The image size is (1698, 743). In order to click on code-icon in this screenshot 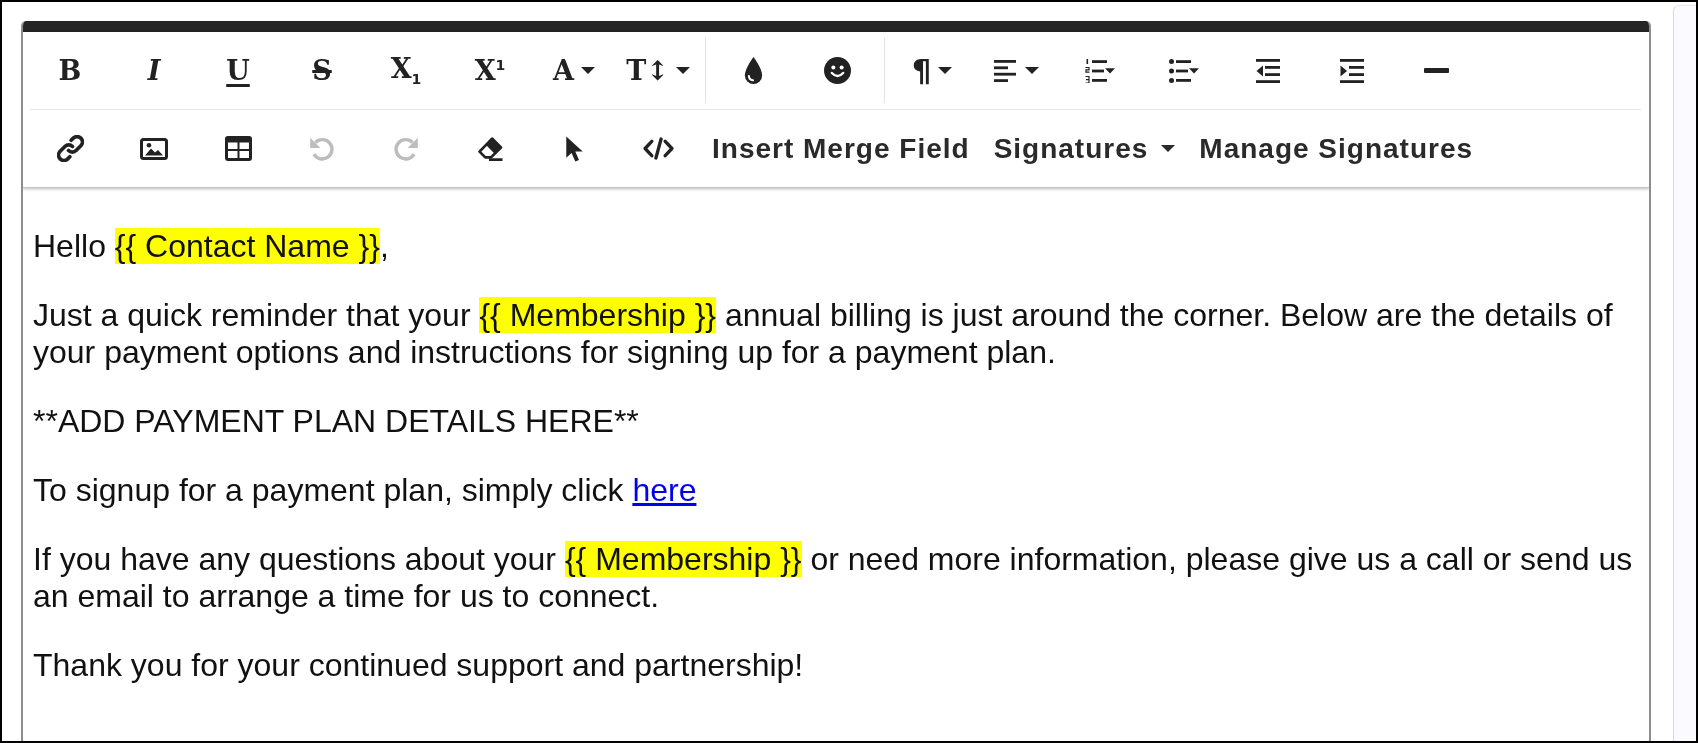, I will do `click(658, 148)`.